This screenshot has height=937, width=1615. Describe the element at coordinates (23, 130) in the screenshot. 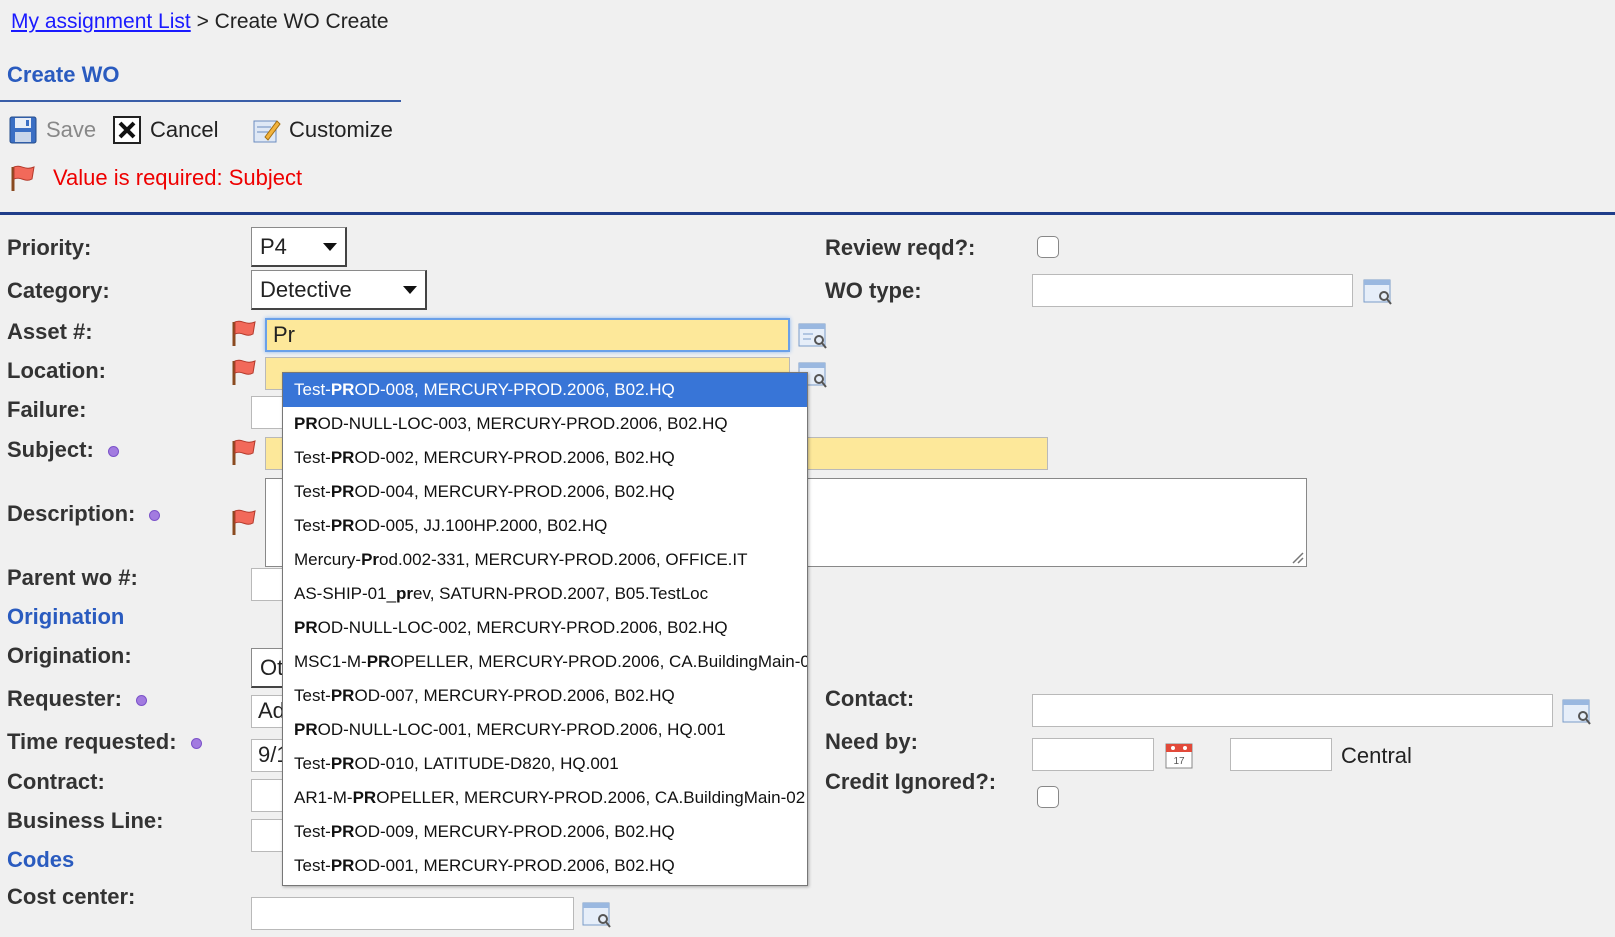

I see `save-icon` at that location.